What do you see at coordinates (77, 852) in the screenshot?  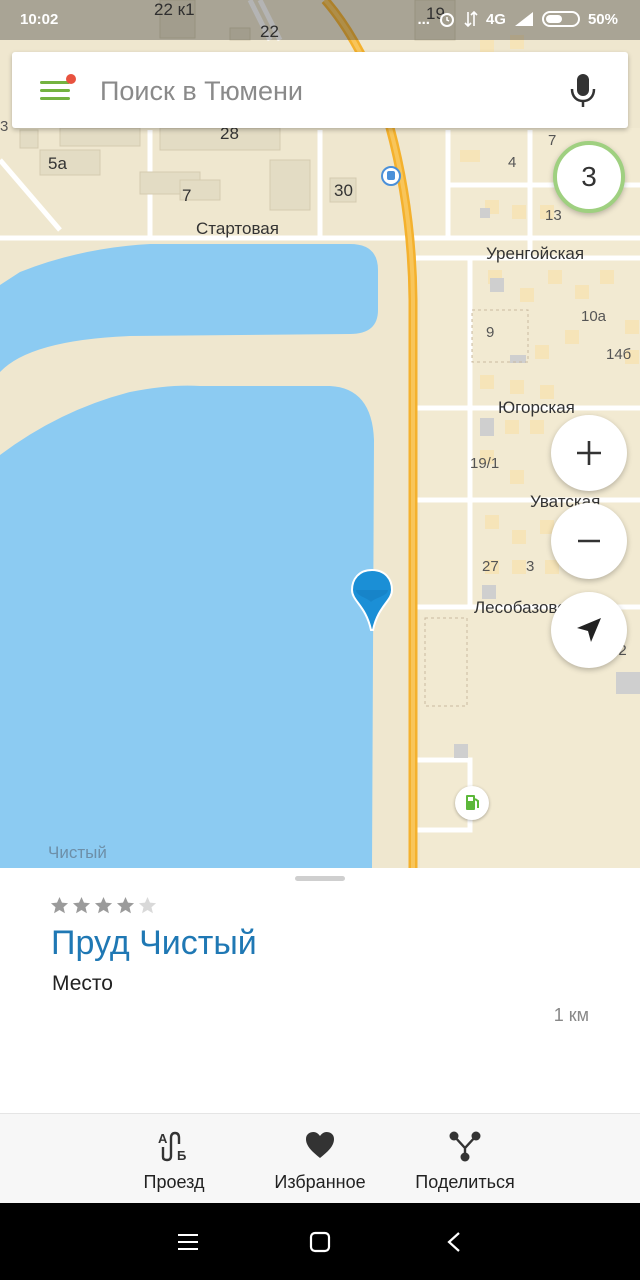 I see `water-label: Чистый` at bounding box center [77, 852].